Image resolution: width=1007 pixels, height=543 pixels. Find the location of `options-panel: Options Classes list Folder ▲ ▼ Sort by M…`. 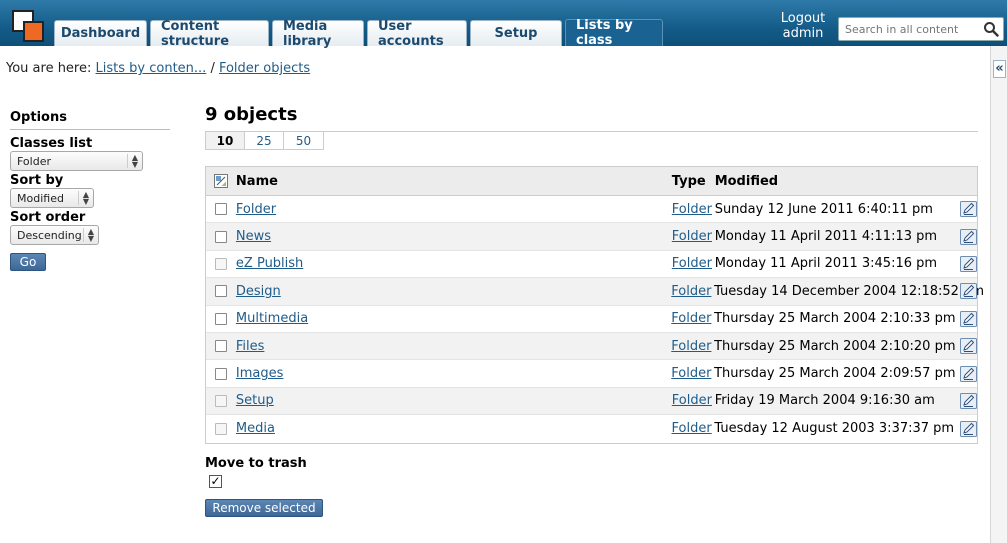

options-panel: Options Classes list Folder ▲ ▼ Sort by M… is located at coordinates (90, 190).